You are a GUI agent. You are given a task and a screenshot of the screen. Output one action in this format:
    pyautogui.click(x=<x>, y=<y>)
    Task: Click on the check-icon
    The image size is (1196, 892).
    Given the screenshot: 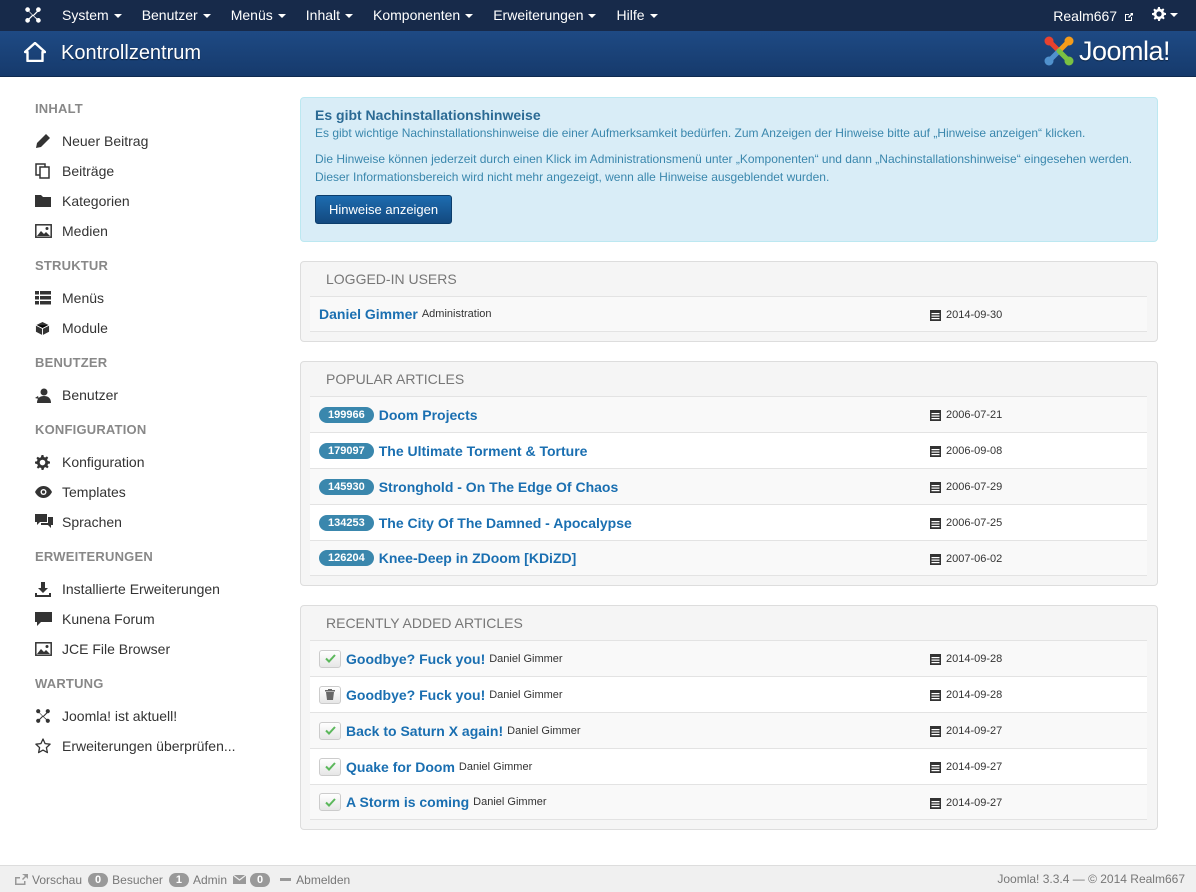 What is the action you would take?
    pyautogui.click(x=330, y=802)
    